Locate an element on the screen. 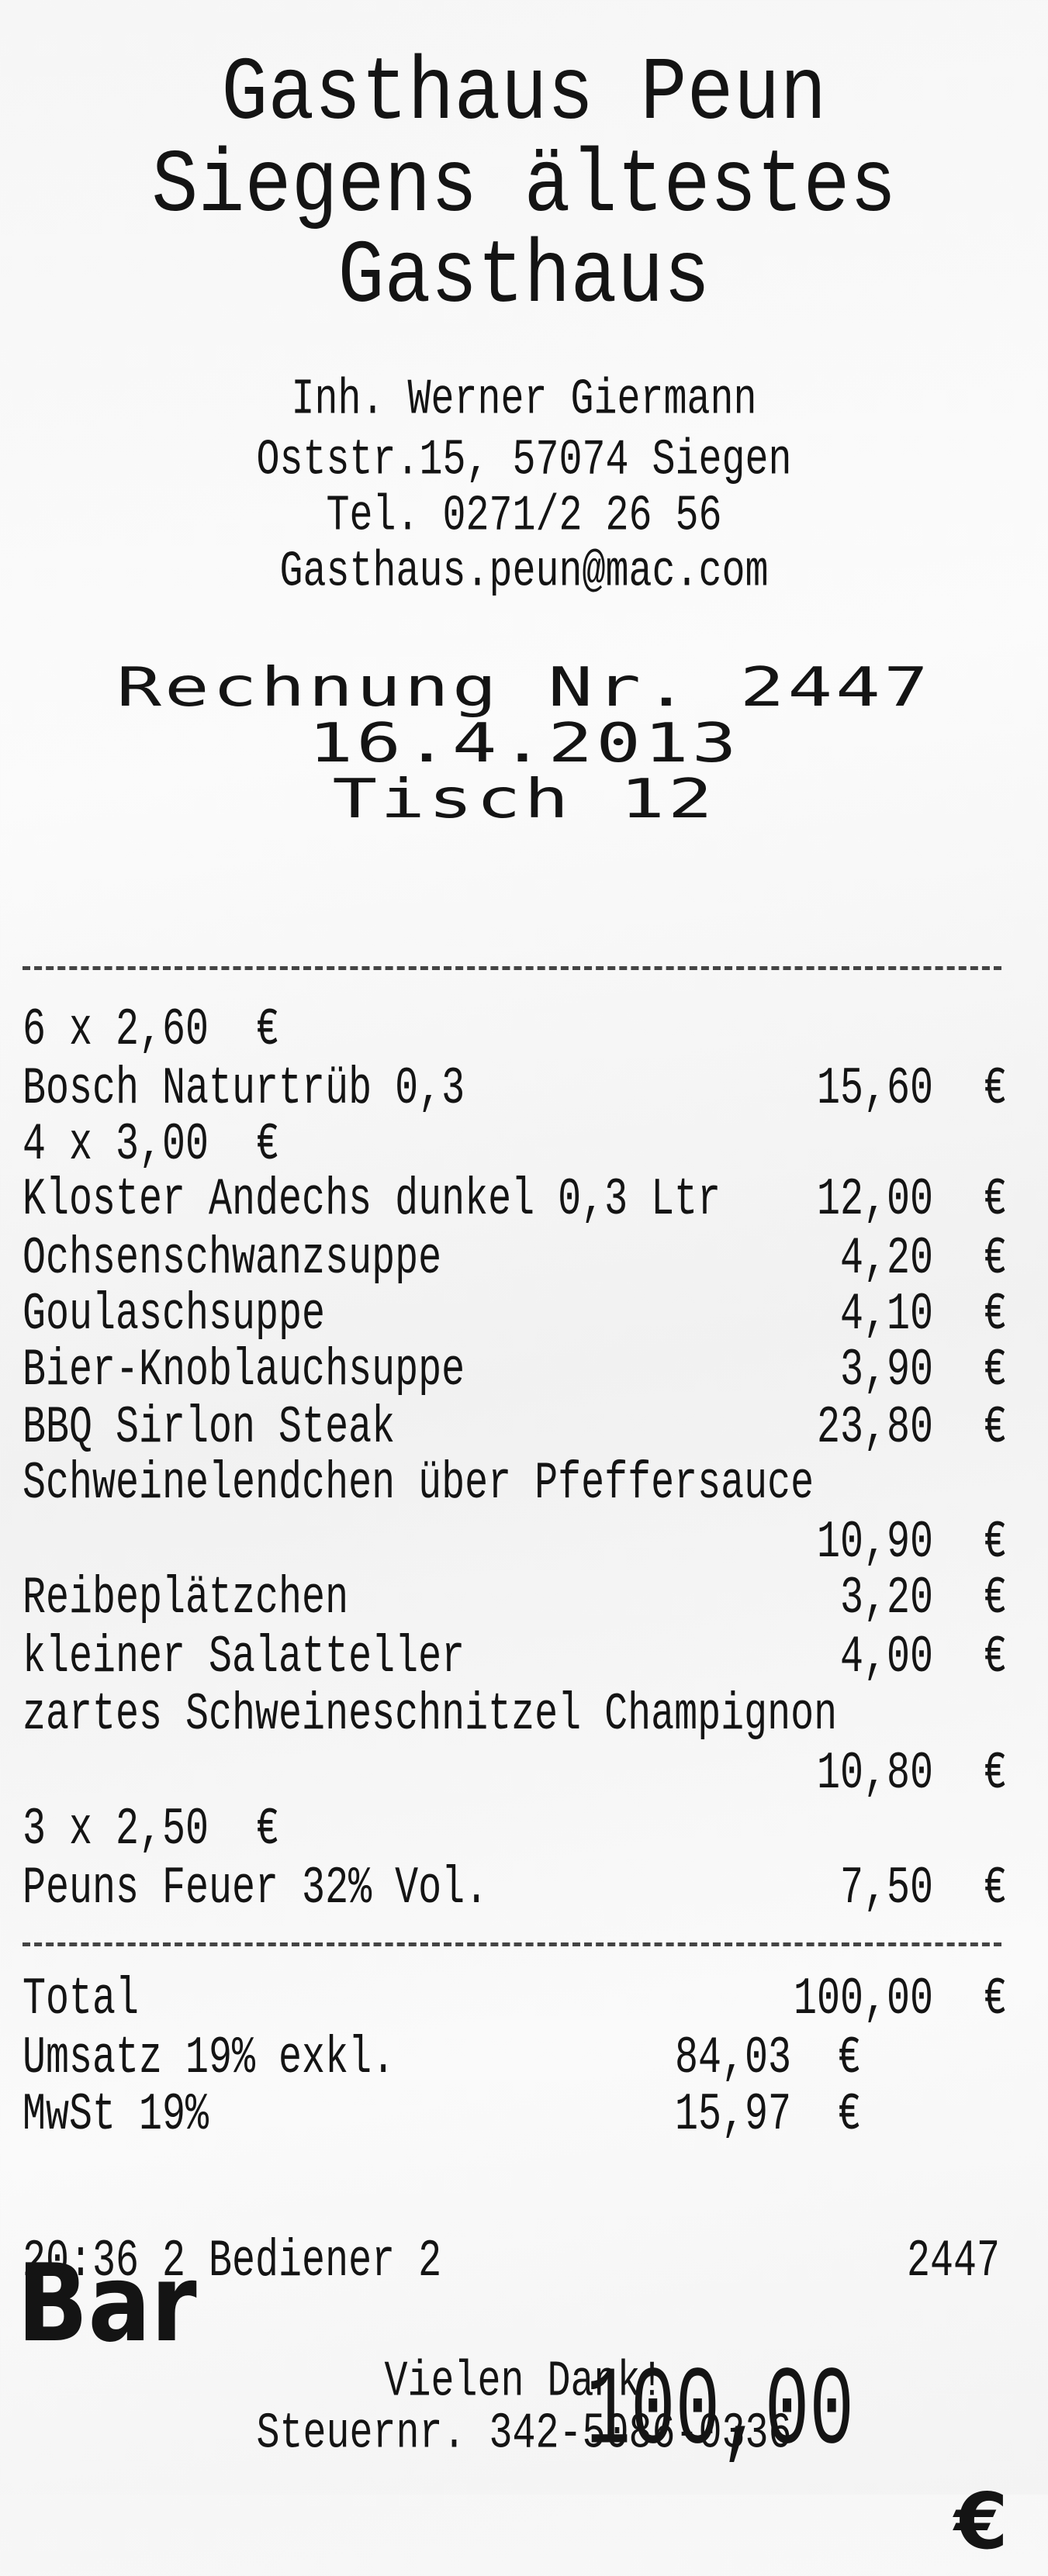 Image resolution: width=1048 pixels, height=2576 pixels. line-item: Reibeplätzchen 3,20 € is located at coordinates (515, 1599).